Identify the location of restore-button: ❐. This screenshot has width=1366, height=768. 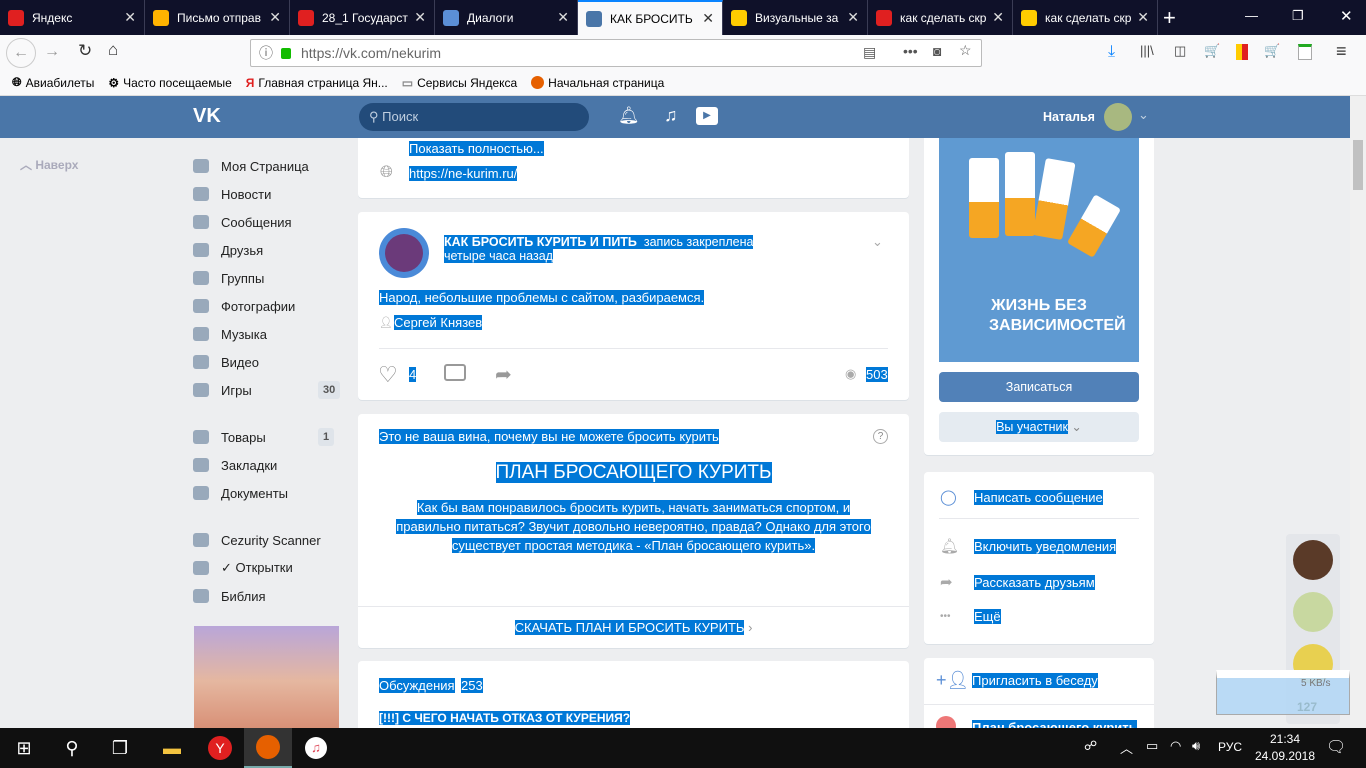
(1298, 16).